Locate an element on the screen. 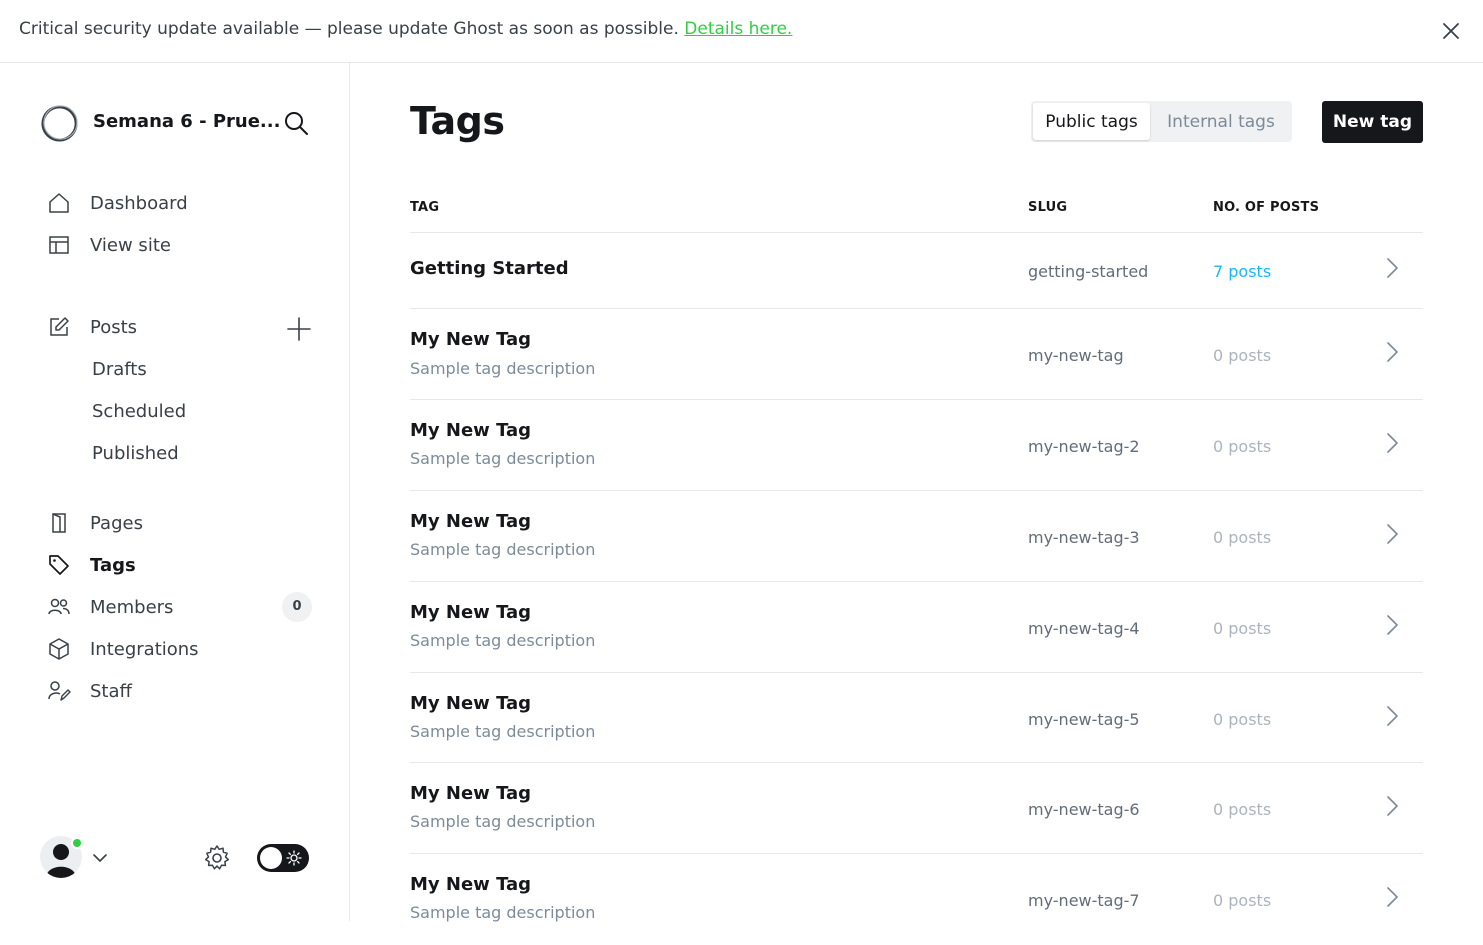 The height and width of the screenshot is (945, 1483). tag-slug: my-new-tag-3 is located at coordinates (1084, 537).